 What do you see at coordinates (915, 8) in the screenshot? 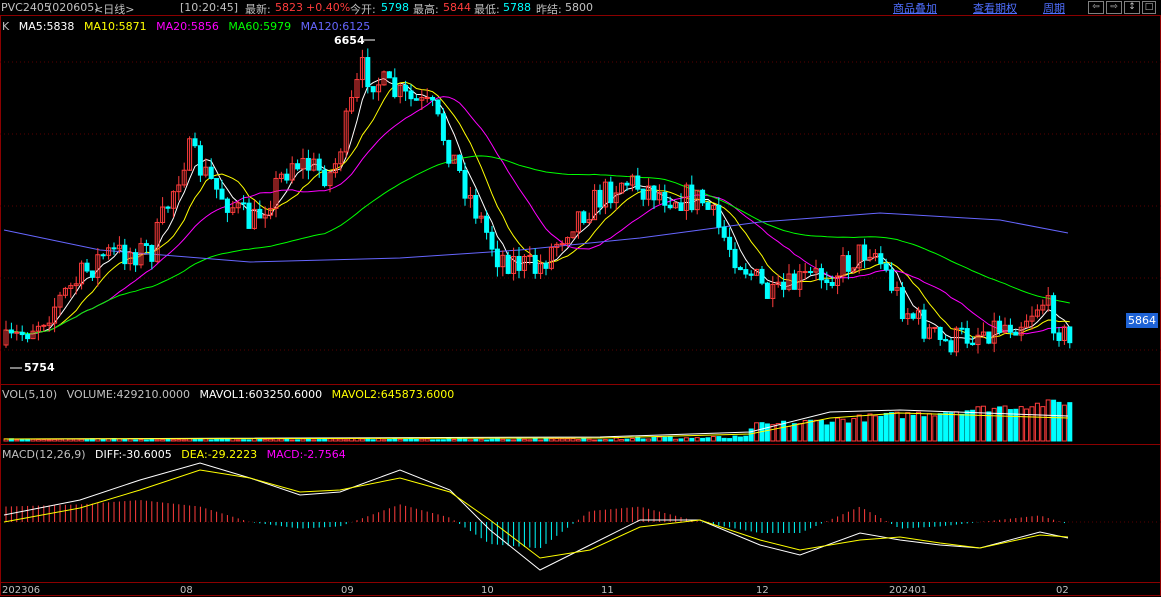
I see `overlay-link: 商品叠加` at bounding box center [915, 8].